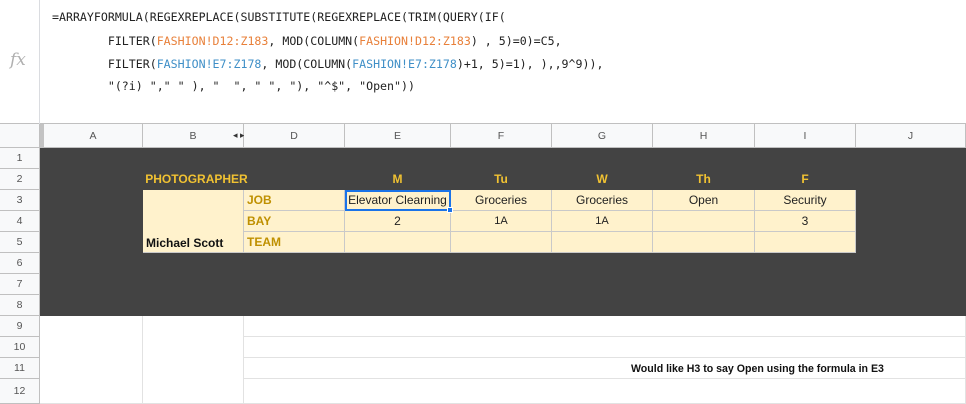 The width and height of the screenshot is (966, 404). I want to click on row-header-2: 2, so click(20, 179).